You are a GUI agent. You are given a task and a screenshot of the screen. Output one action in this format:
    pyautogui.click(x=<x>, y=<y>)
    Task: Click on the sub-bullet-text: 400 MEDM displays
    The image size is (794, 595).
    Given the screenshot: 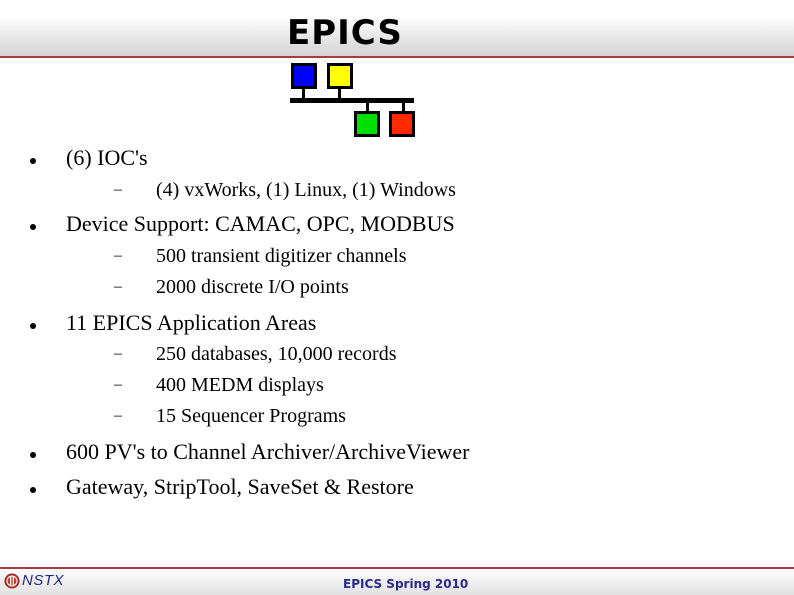 What is the action you would take?
    pyautogui.click(x=240, y=385)
    